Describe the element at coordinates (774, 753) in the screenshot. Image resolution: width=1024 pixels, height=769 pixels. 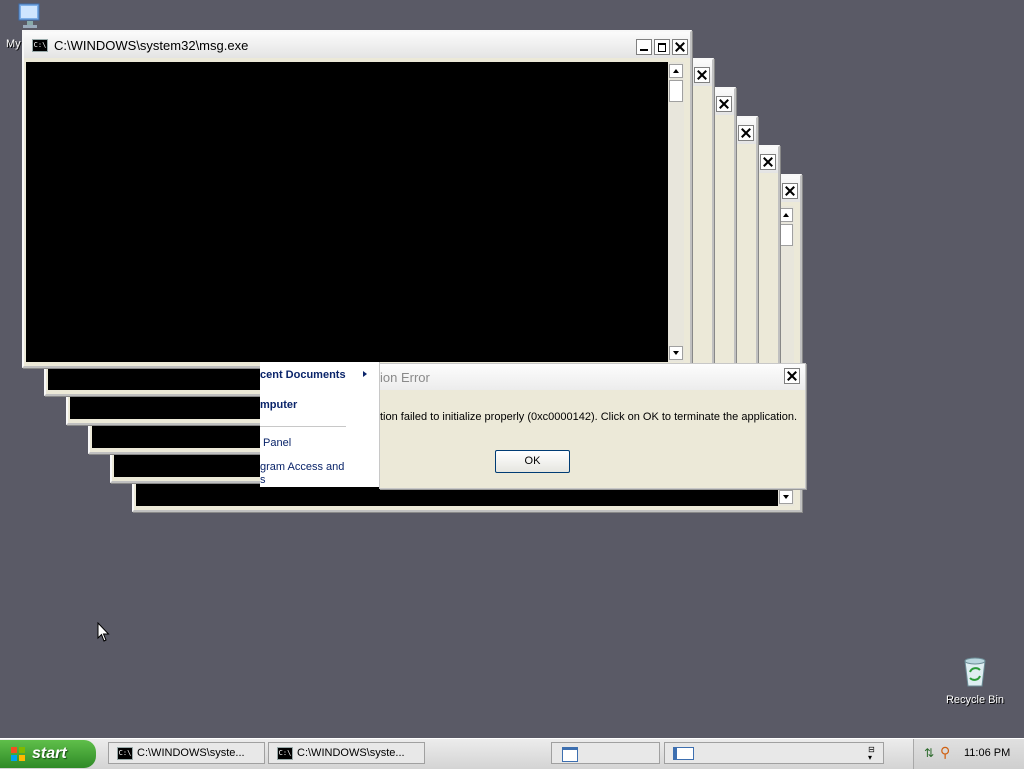
I see `taskbar-button-group: ⊟ ▾` at that location.